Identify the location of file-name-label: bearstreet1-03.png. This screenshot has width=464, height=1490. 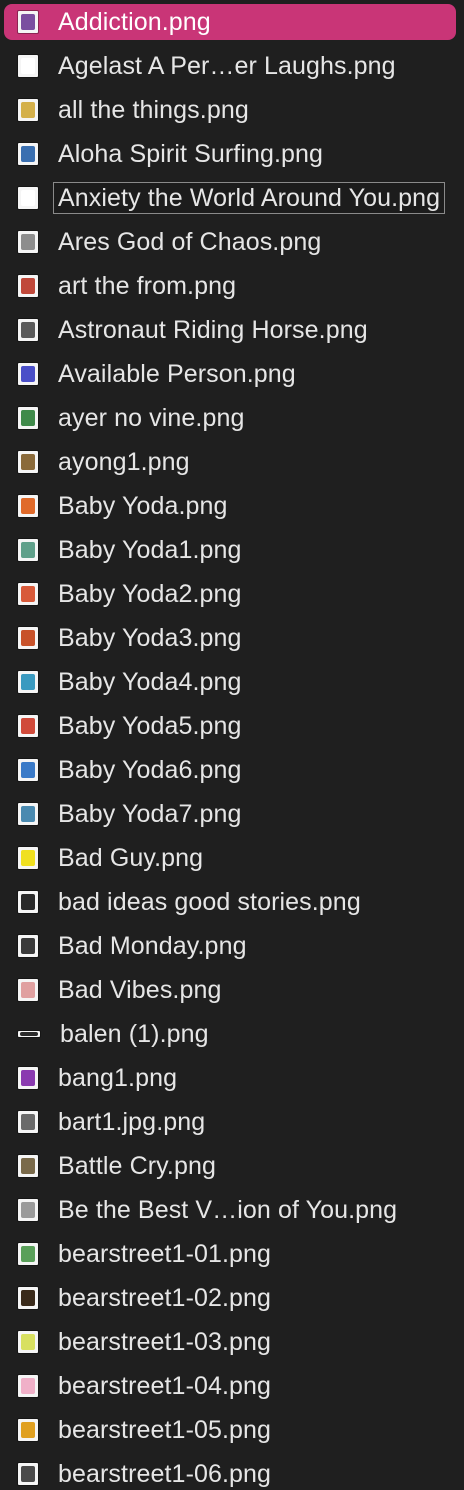
(165, 1342).